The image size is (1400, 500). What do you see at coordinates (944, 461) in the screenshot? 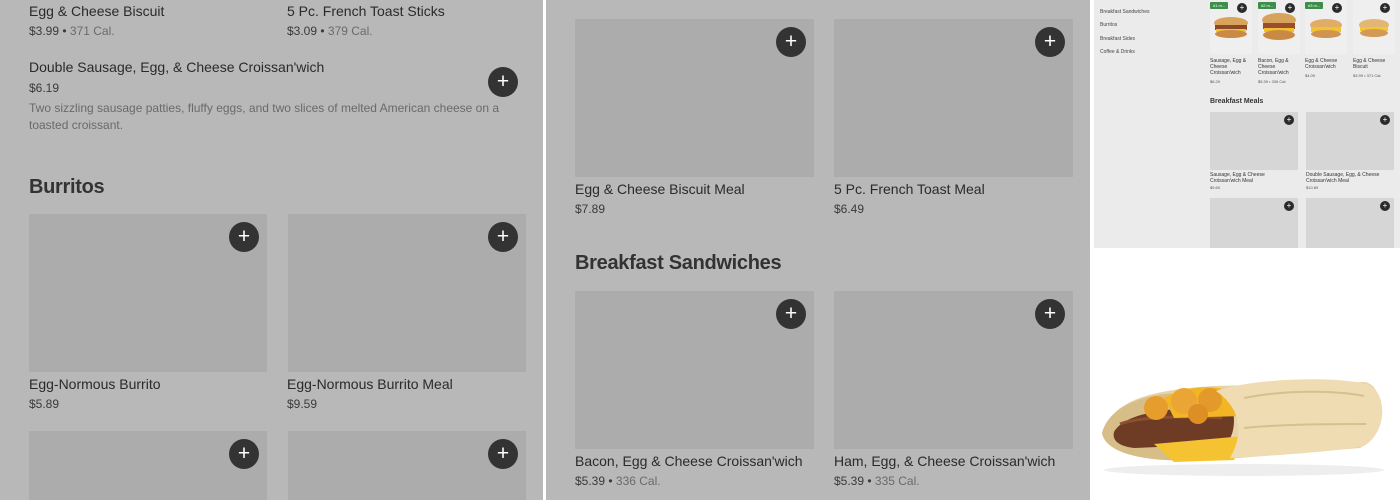
I see `item-name: Ham, Egg, & Cheese Croissan'wich` at bounding box center [944, 461].